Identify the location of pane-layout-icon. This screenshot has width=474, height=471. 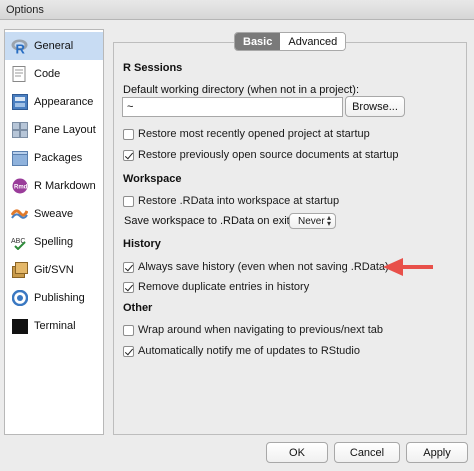
(19, 130).